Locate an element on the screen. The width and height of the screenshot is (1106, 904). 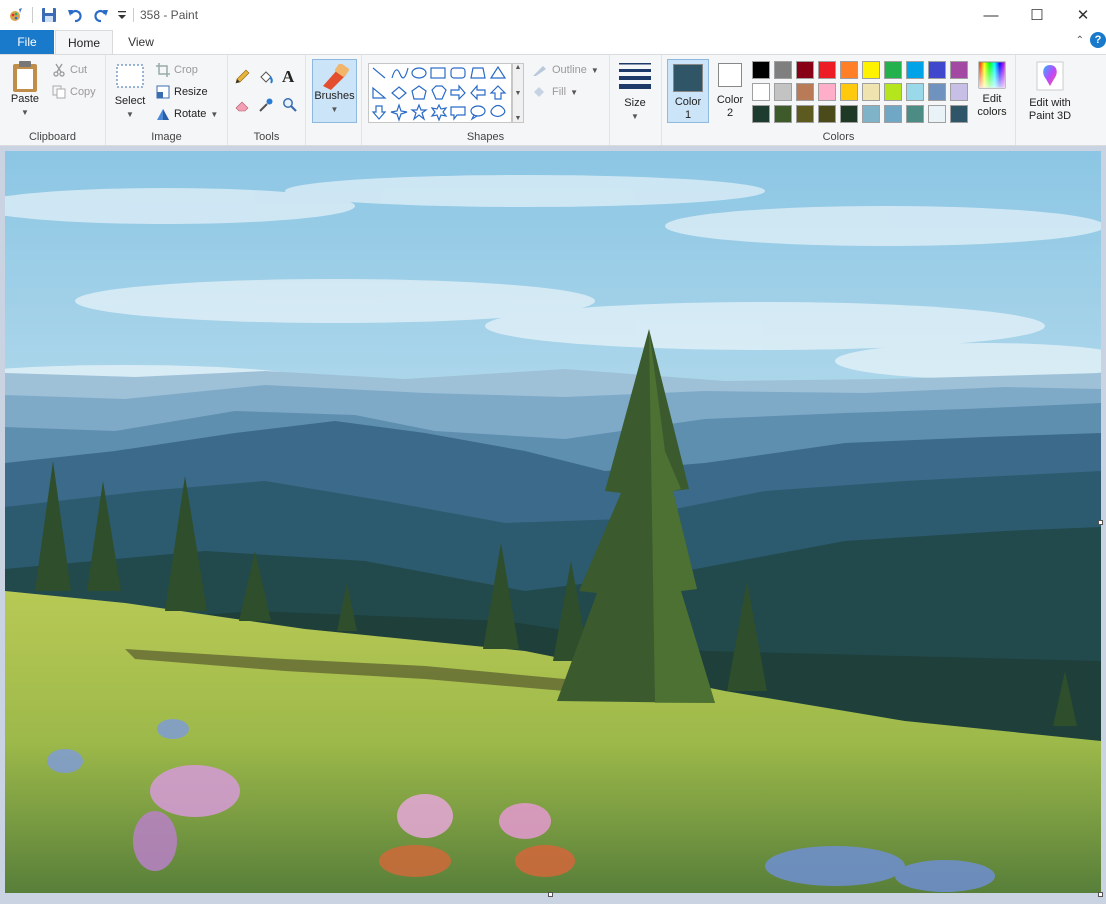
paste-label: Paste is located at coordinates (25, 99).